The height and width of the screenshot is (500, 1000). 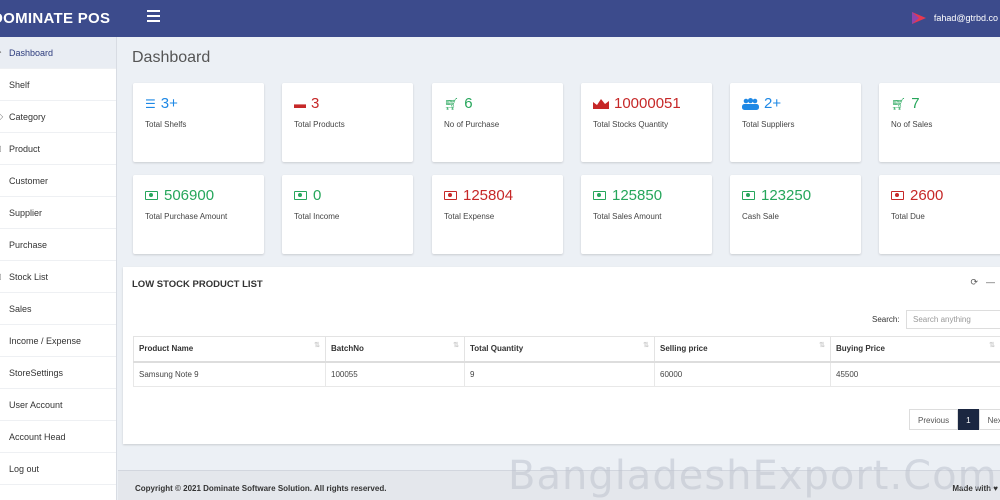 I want to click on menu-toggle-icon, so click(x=153, y=16).